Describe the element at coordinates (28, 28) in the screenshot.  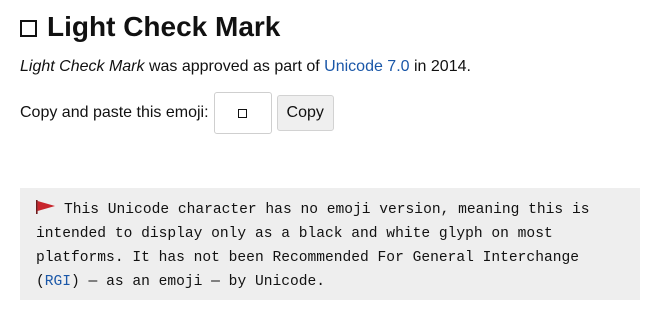
I see `light-check-mark-glyph-icon` at that location.